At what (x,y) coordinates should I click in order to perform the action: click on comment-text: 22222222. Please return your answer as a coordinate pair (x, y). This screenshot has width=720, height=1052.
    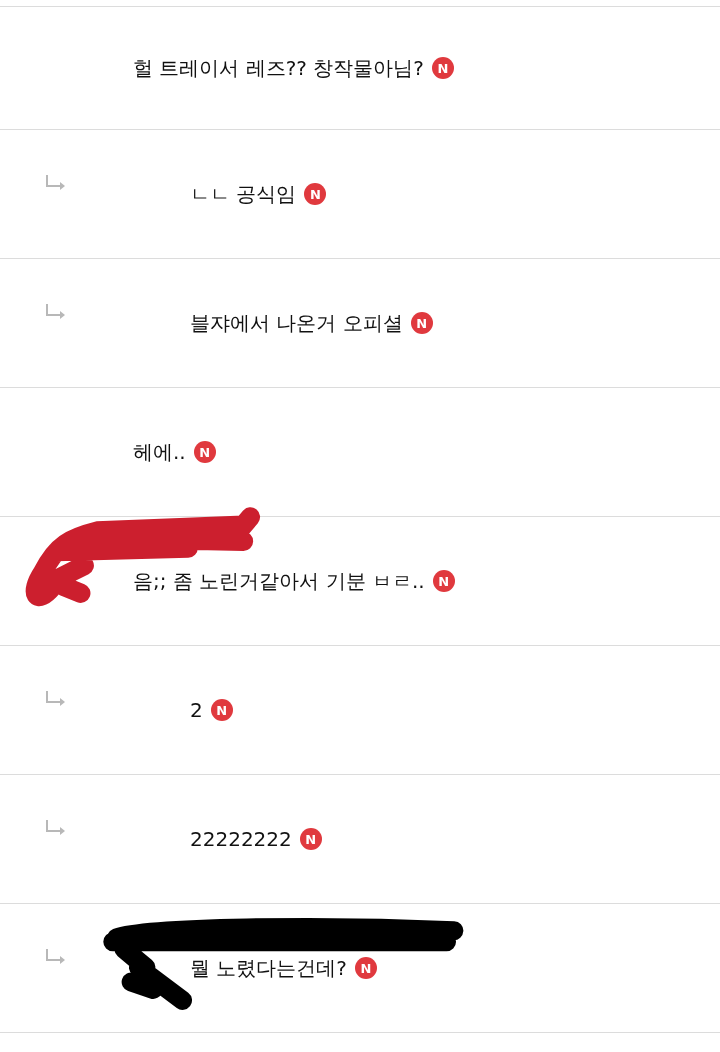
    Looking at the image, I should click on (241, 839).